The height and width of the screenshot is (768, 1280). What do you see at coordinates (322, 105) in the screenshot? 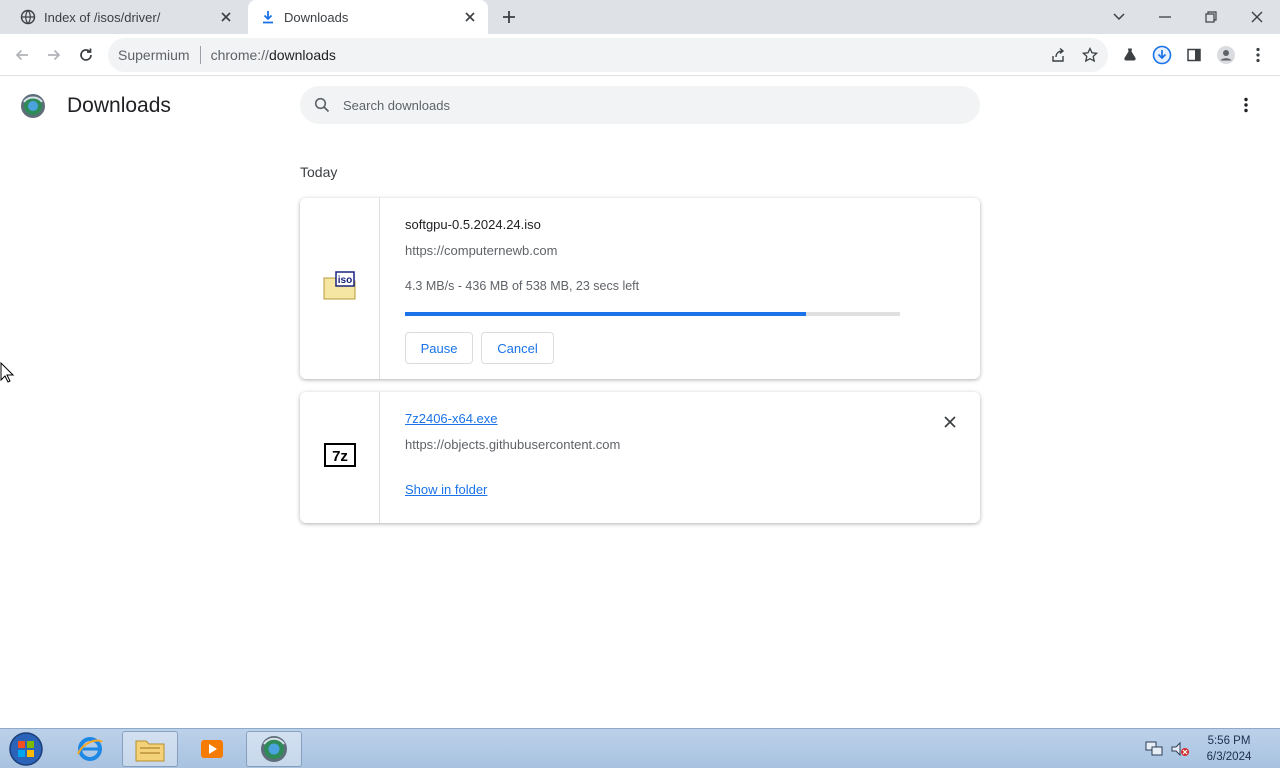
I see `search-icon` at bounding box center [322, 105].